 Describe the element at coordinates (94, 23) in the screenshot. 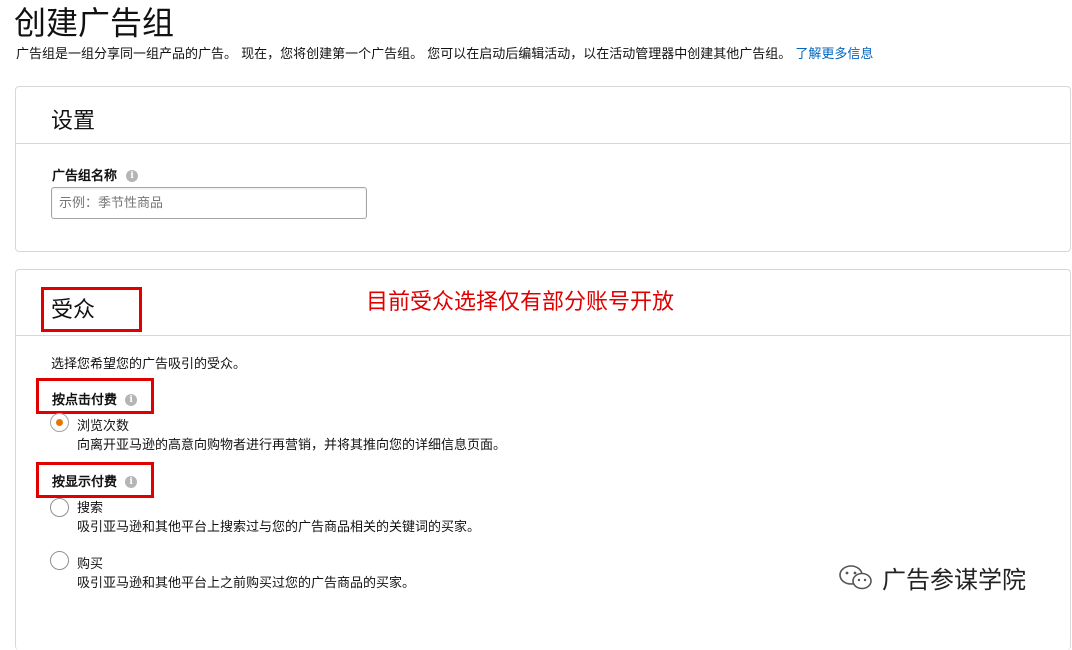

I see `page-title: 创建广告组` at that location.